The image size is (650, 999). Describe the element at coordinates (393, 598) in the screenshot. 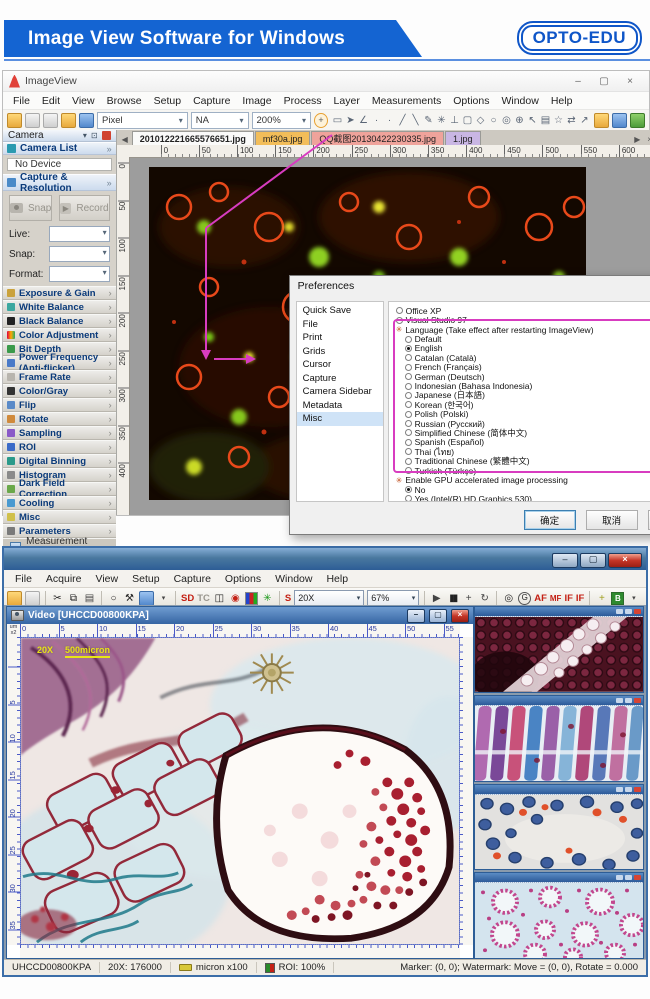

I see `zoom-select: 67% ▾` at that location.